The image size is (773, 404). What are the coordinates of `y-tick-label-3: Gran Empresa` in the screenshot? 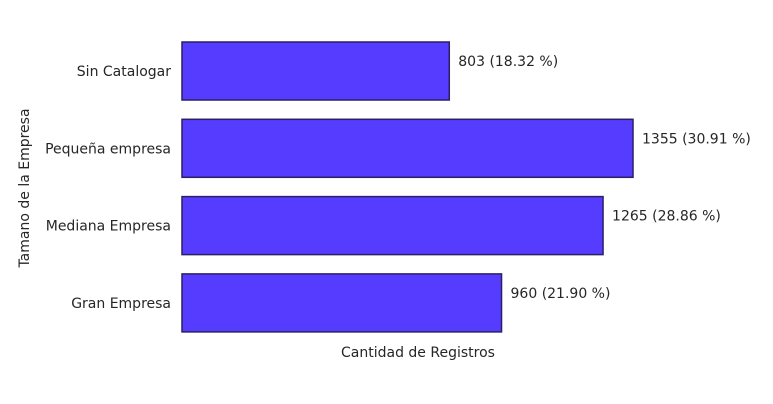 It's located at (121, 304).